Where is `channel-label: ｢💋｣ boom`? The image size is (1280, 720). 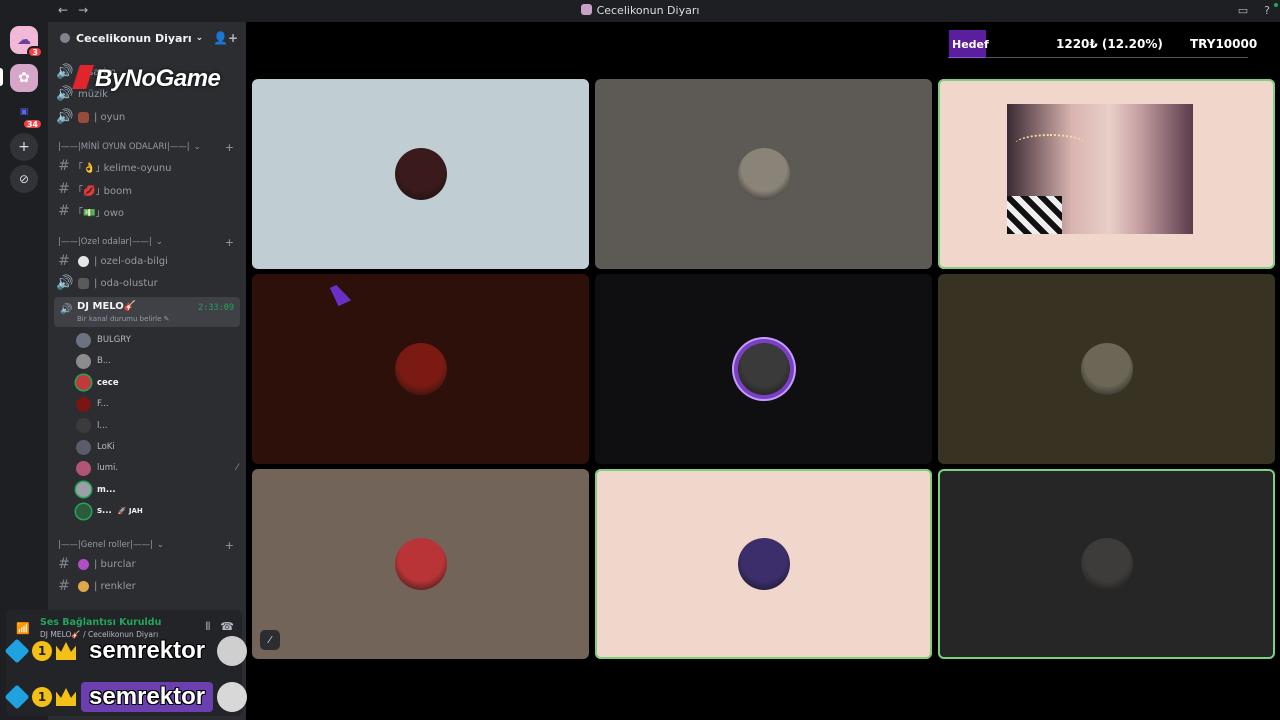 channel-label: ｢💋｣ boom is located at coordinates (105, 191).